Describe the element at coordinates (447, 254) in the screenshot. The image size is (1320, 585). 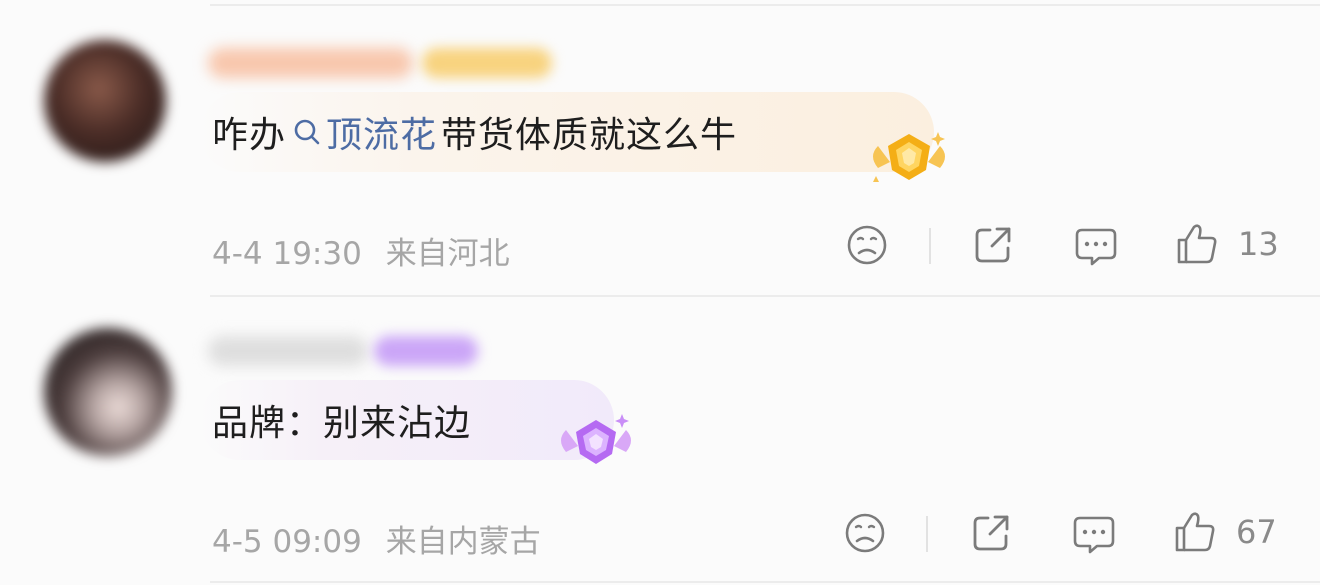
I see `comment-location: 来自河北` at that location.